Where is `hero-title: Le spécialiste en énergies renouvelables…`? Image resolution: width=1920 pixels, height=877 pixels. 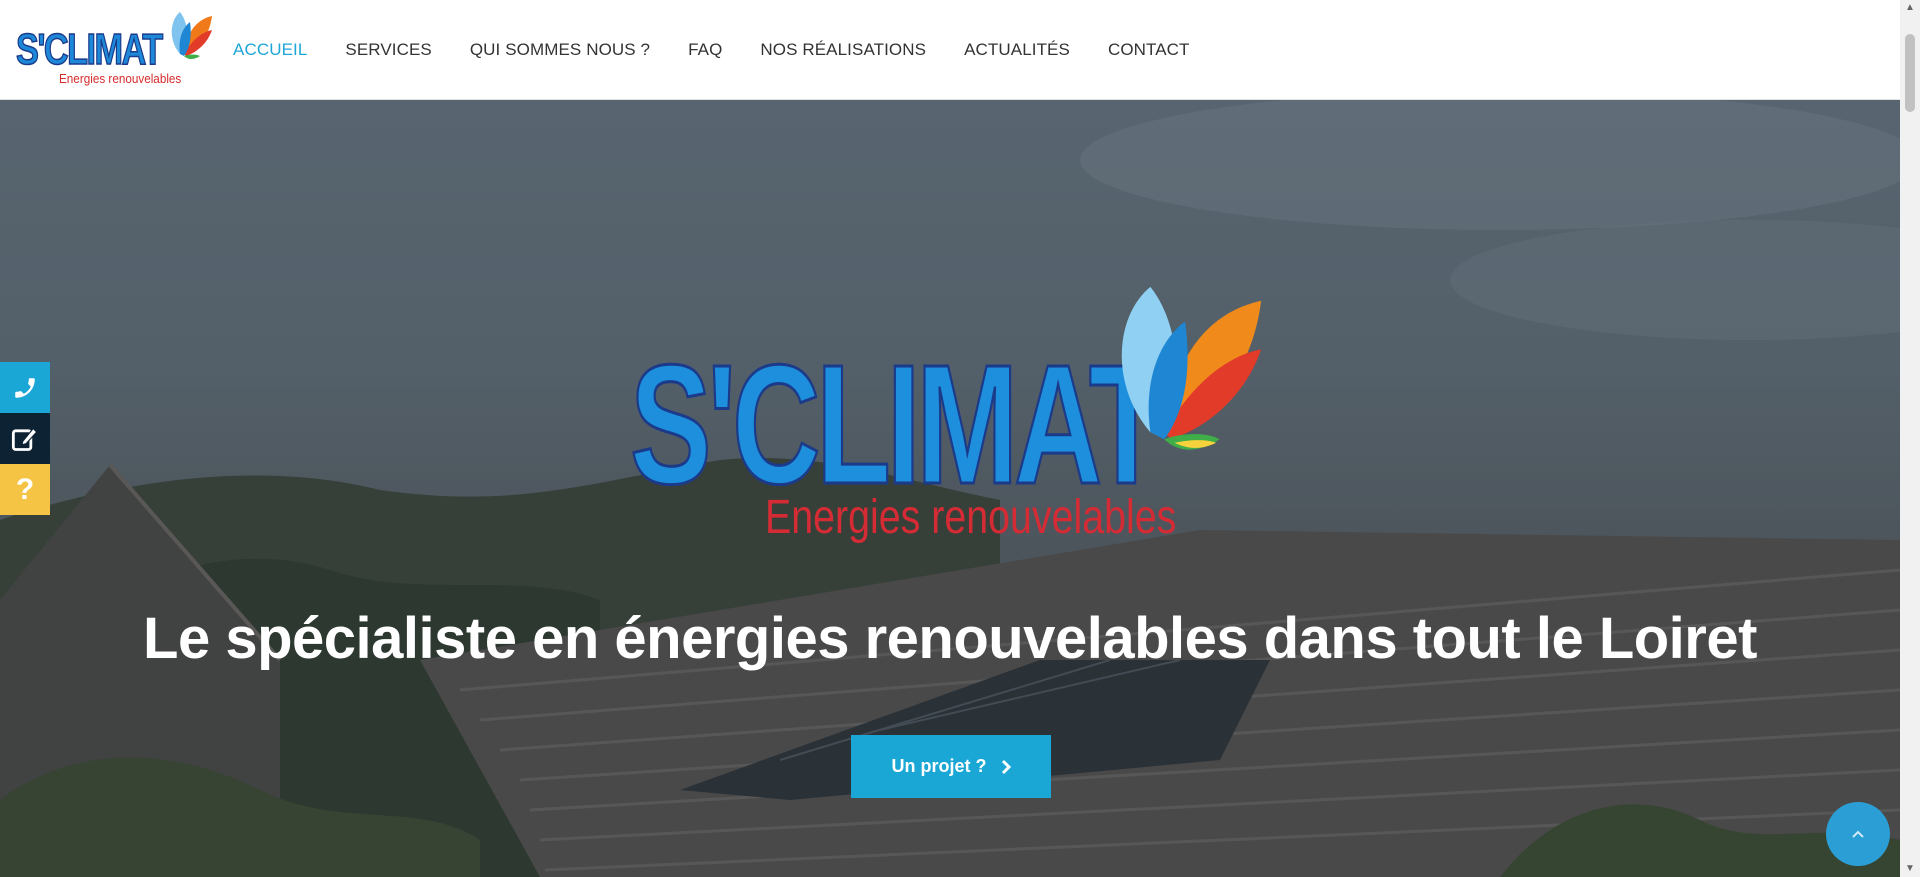 hero-title: Le spécialiste en énergies renouvelables… is located at coordinates (950, 638).